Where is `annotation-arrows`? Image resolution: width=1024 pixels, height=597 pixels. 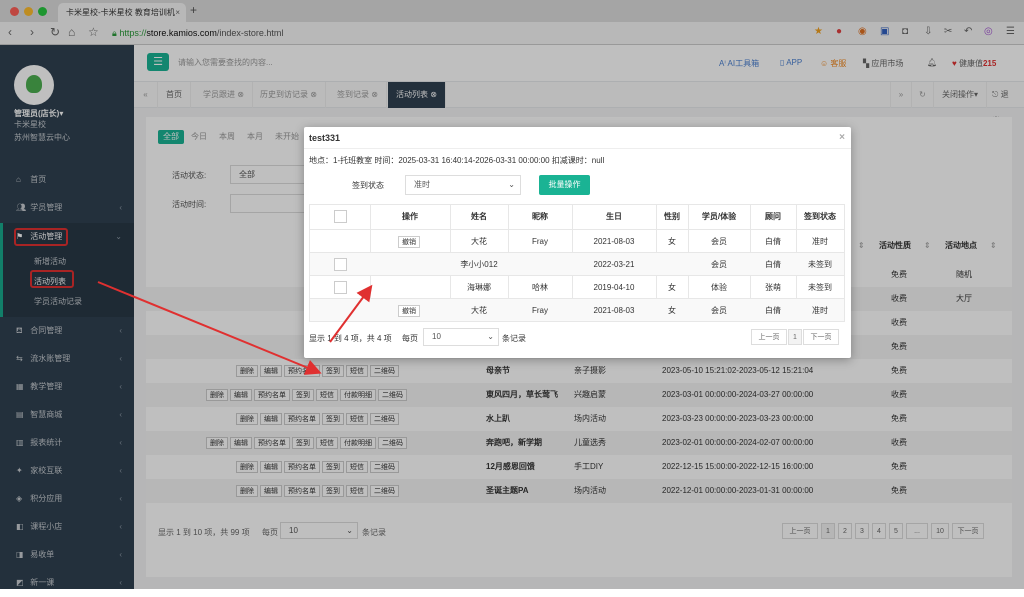 annotation-arrows is located at coordinates (235, 328).